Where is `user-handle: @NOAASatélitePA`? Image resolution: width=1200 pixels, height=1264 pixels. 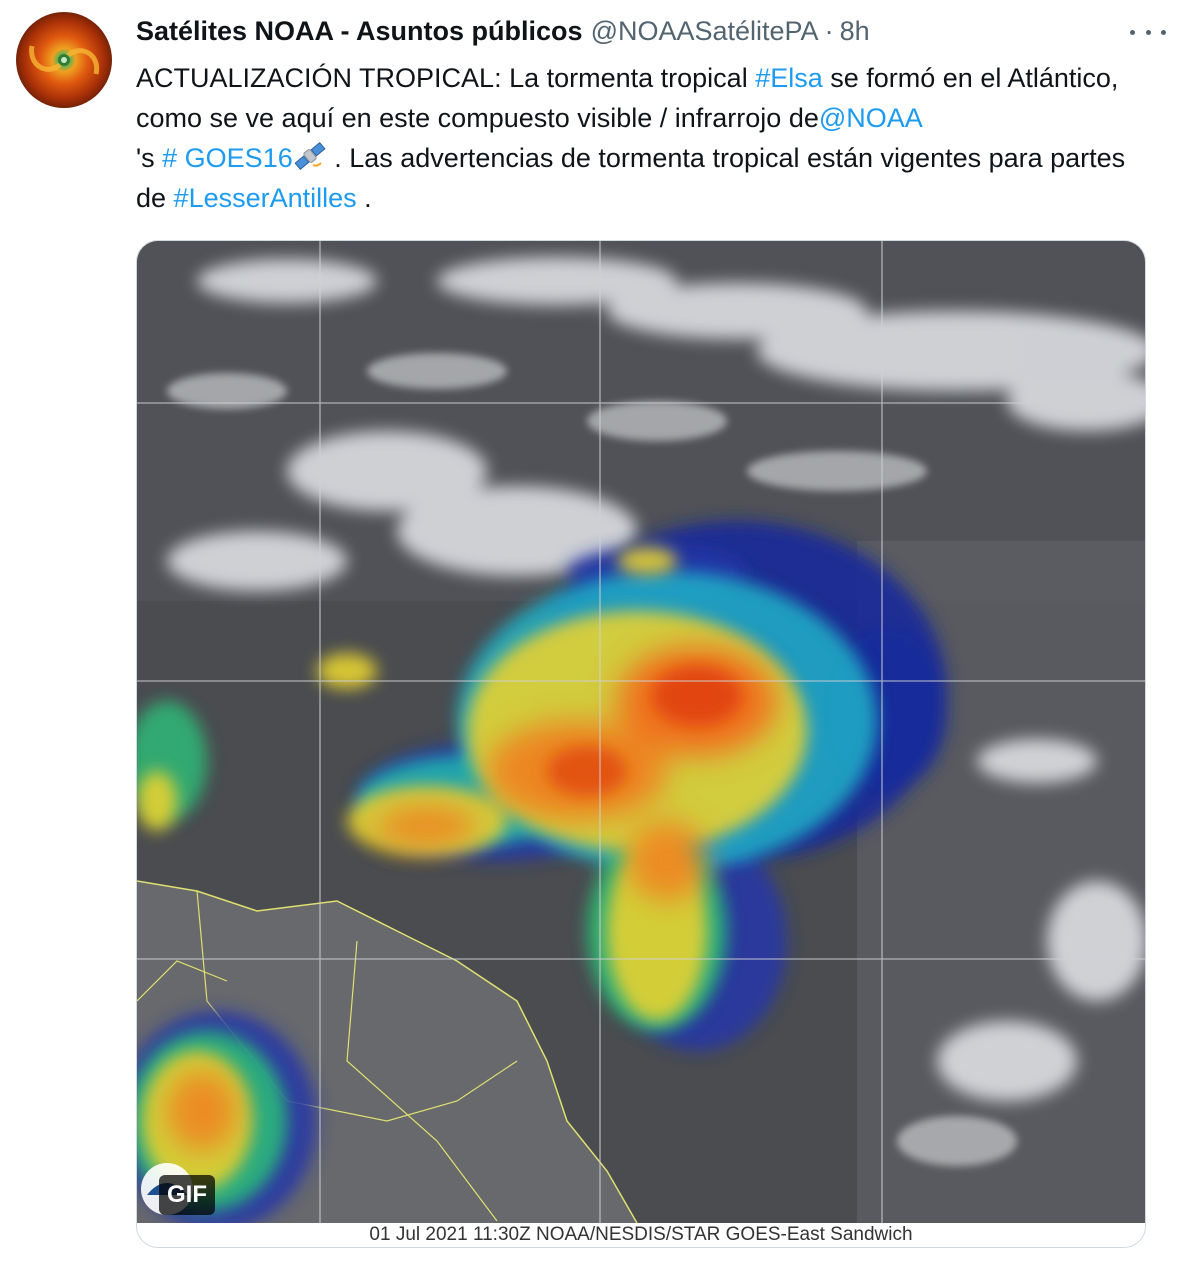 user-handle: @NOAASatélitePA is located at coordinates (705, 31).